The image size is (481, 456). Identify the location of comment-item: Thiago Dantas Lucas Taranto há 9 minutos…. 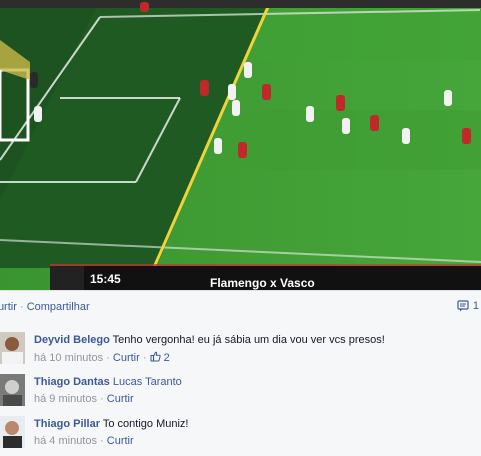
(240, 392).